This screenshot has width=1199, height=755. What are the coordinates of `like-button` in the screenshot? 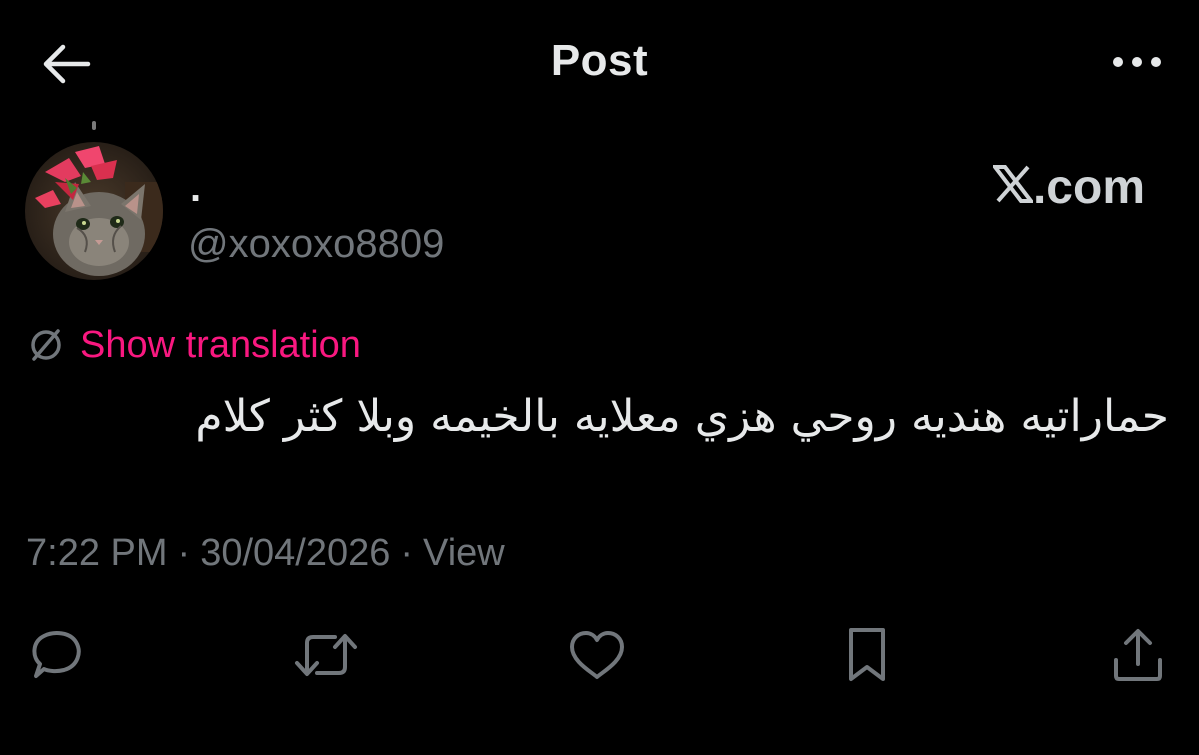 It's located at (597, 655).